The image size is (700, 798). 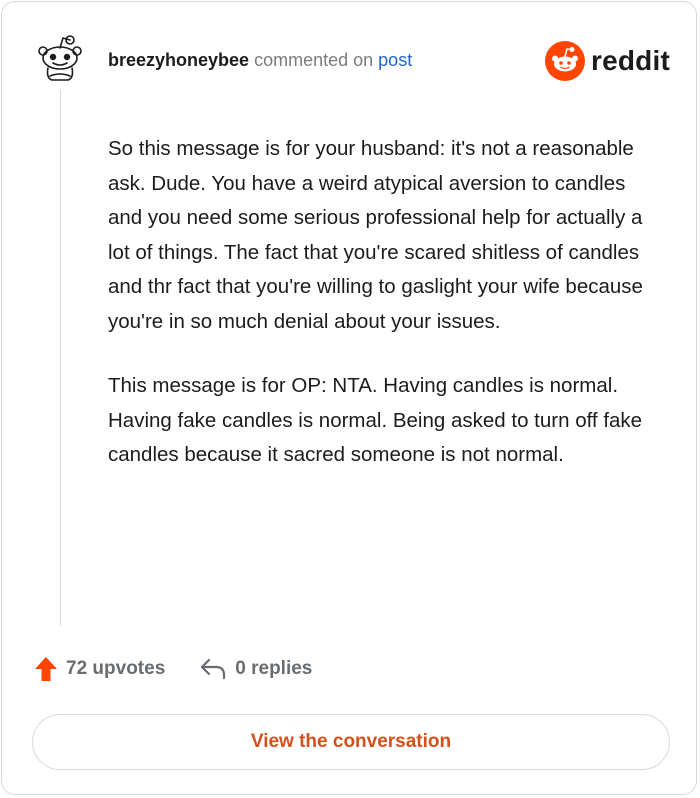 What do you see at coordinates (173, 669) in the screenshot?
I see `comment-footer: 72 upvotes 0 replies` at bounding box center [173, 669].